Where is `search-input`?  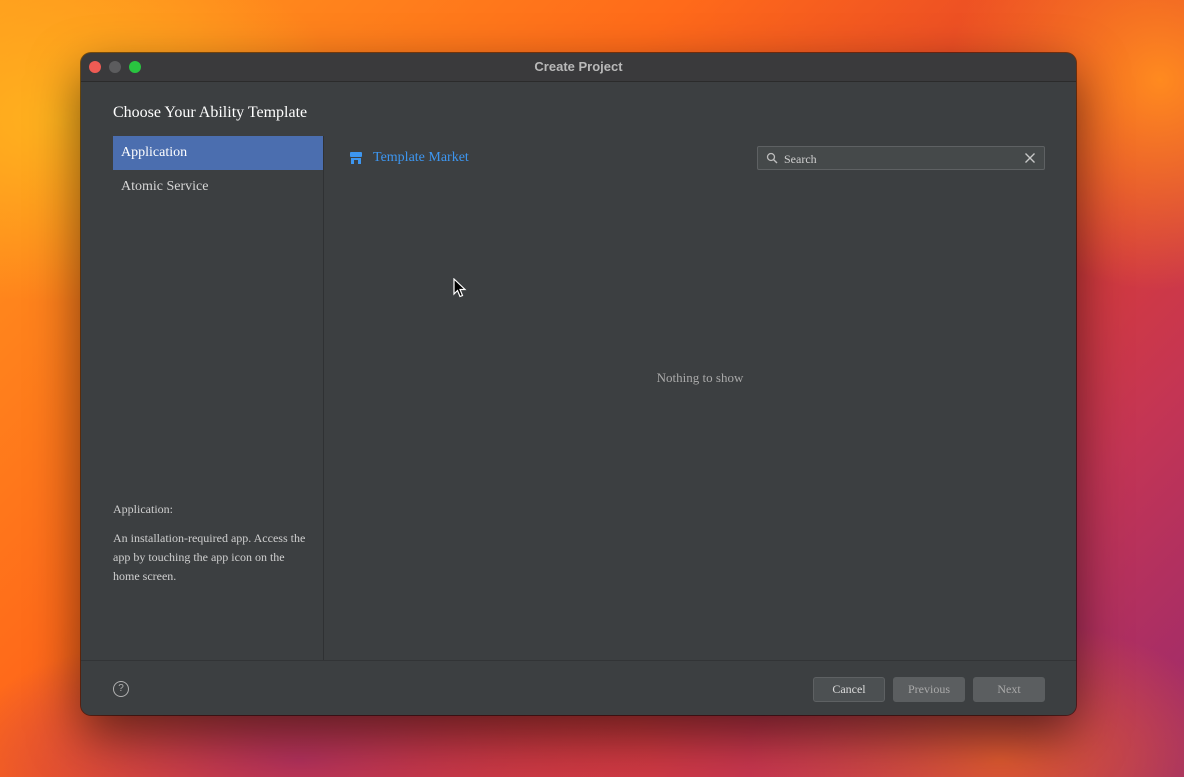
search-input is located at coordinates (899, 159).